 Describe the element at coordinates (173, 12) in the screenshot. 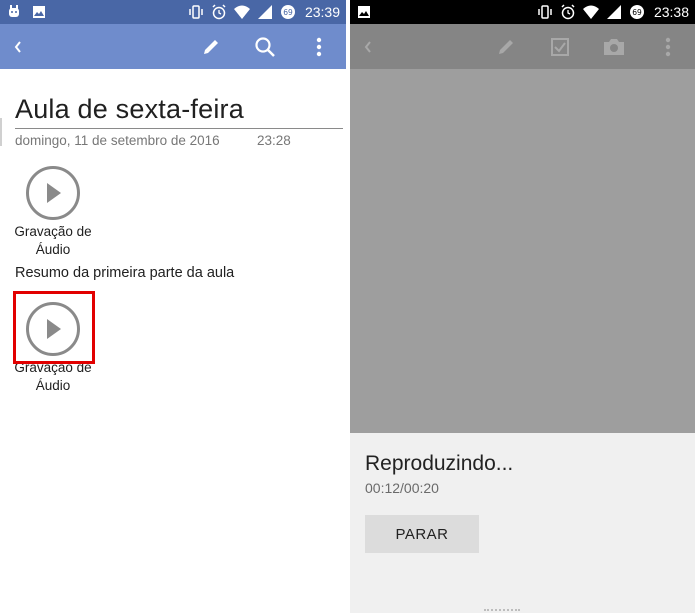

I see `status-bar: 69 23:39` at that location.